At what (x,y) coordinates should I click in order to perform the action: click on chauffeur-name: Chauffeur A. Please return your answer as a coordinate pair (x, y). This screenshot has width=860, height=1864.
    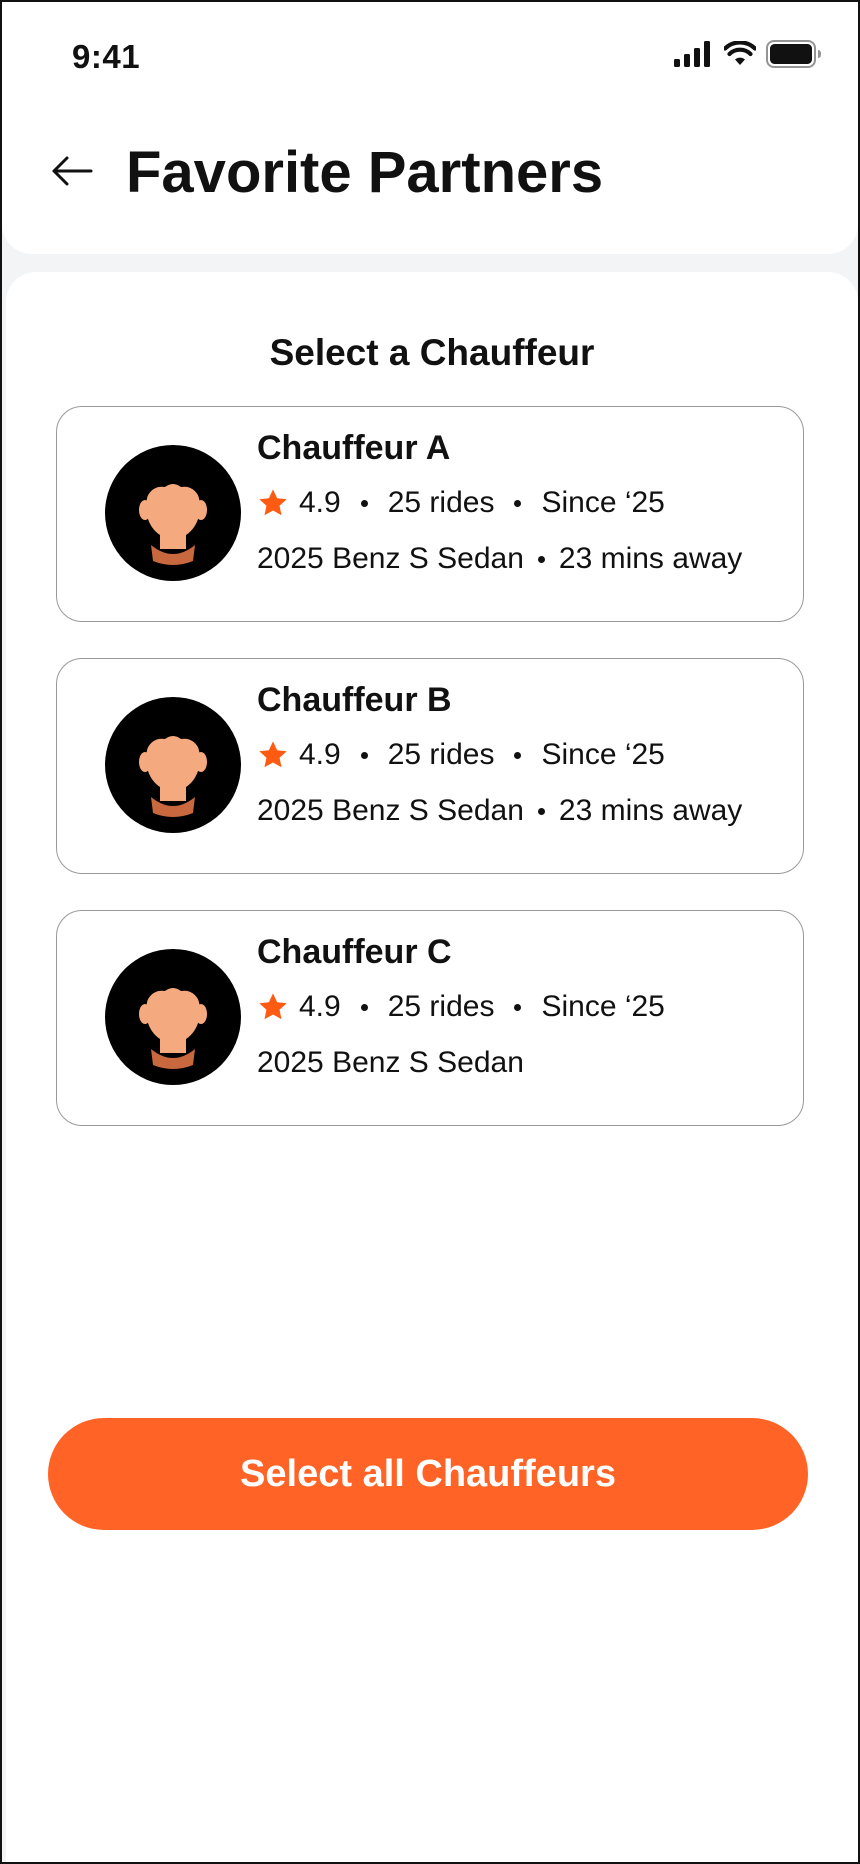
    Looking at the image, I should click on (354, 448).